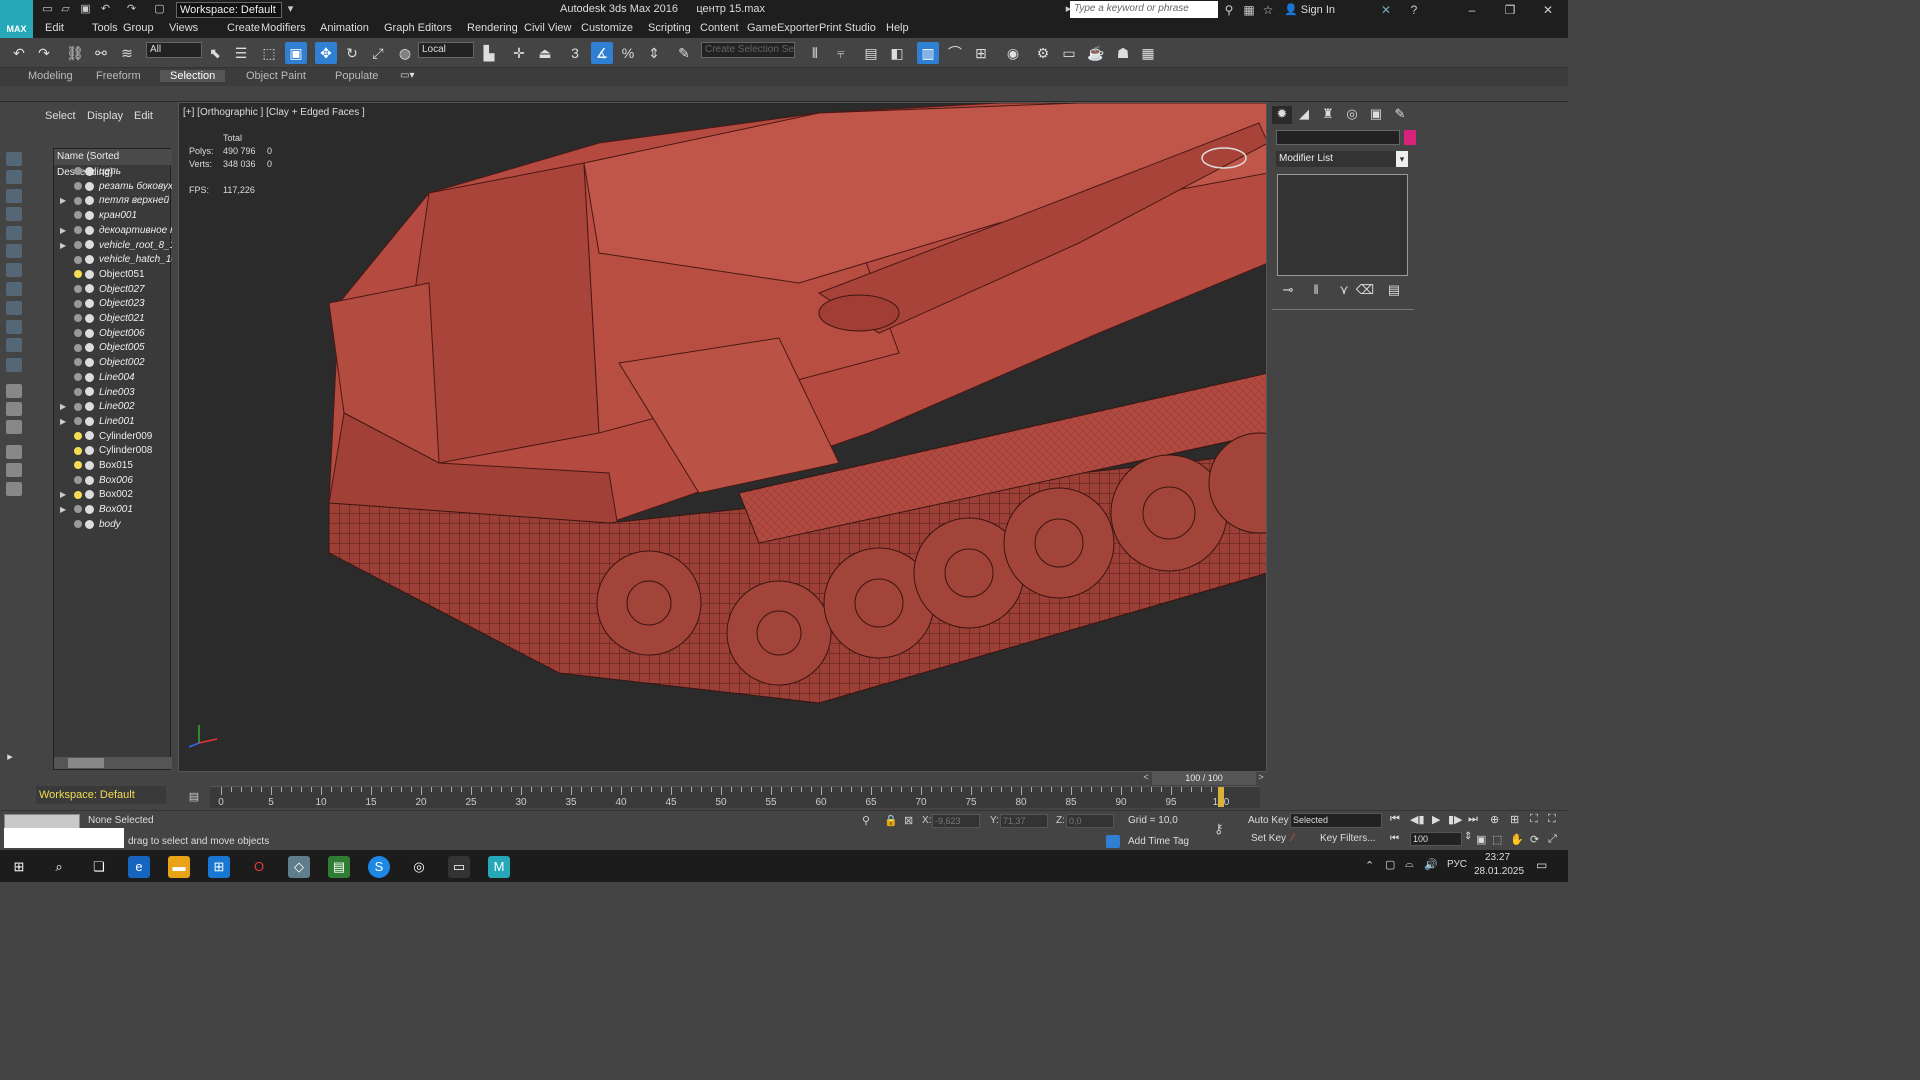 The width and height of the screenshot is (1920, 1080). What do you see at coordinates (1410, 137) in the screenshot?
I see `object-color-swatch` at bounding box center [1410, 137].